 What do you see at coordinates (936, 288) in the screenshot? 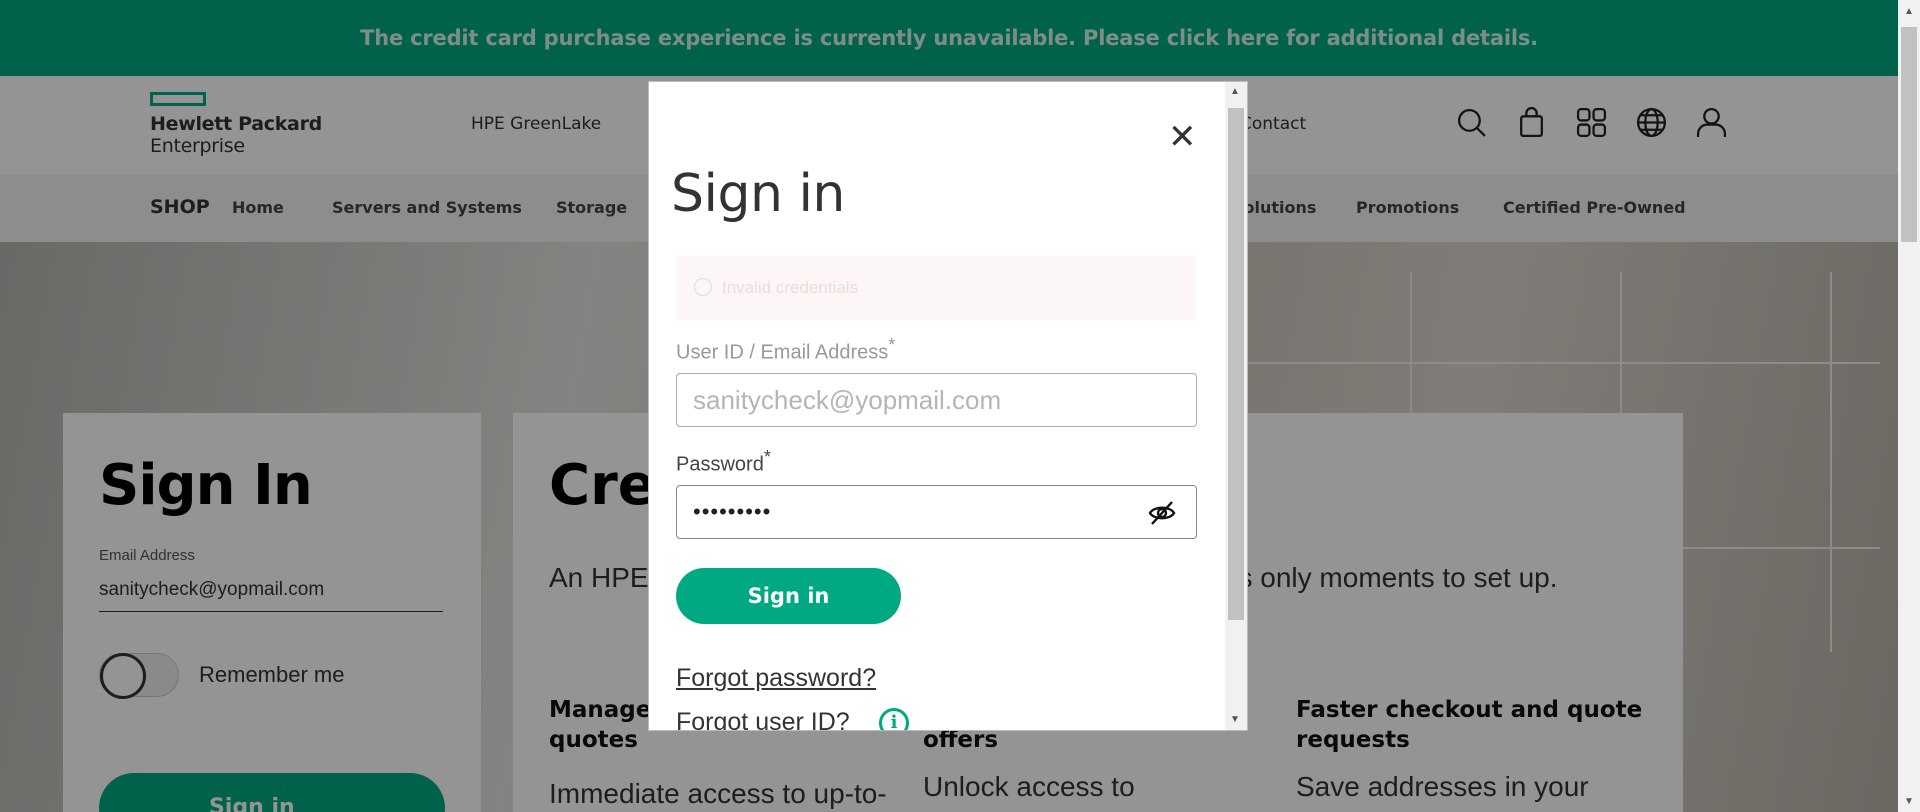
I see `error-alert: Invalid credentials` at bounding box center [936, 288].